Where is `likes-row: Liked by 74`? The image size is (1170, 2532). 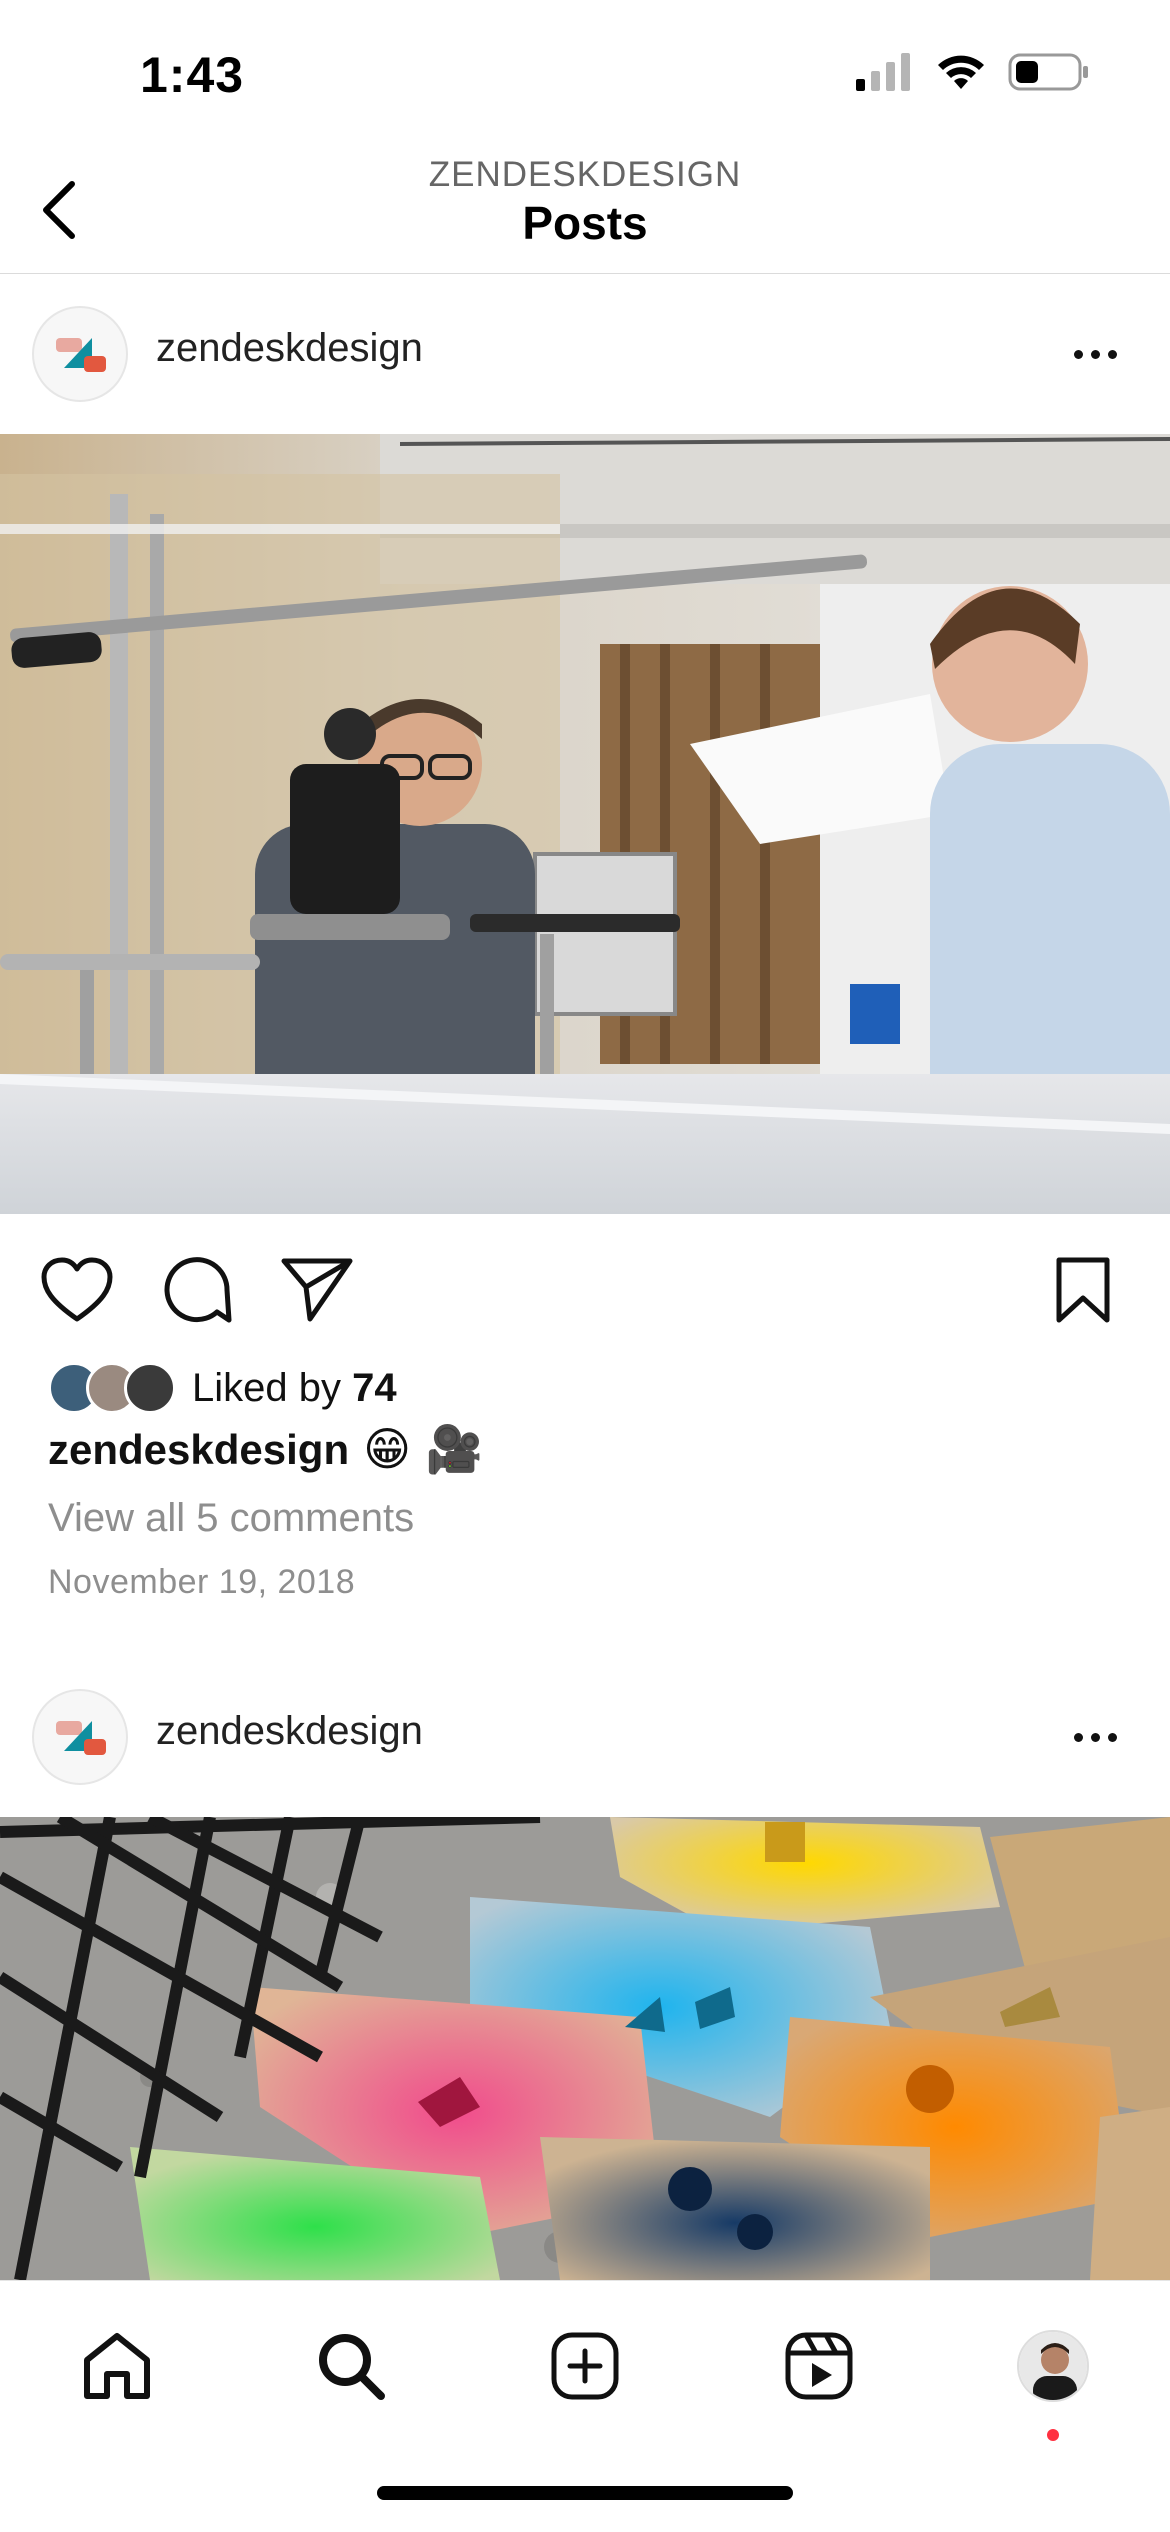 likes-row: Liked by 74 is located at coordinates (222, 1388).